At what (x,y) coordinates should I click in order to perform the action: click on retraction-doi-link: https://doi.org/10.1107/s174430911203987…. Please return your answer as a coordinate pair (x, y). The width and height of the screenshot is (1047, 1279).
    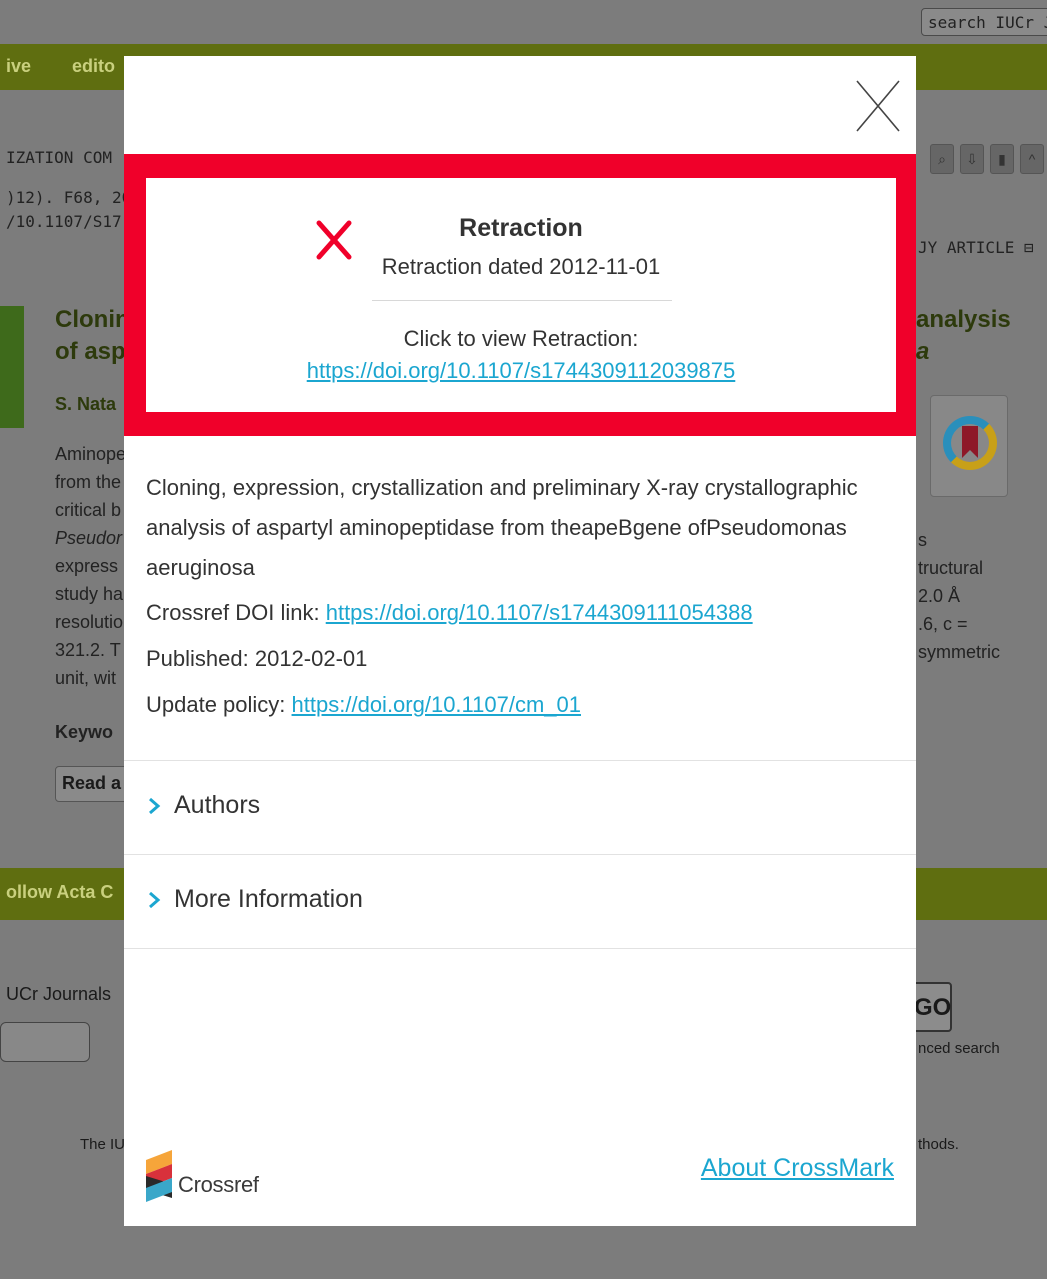
    Looking at the image, I should click on (521, 370).